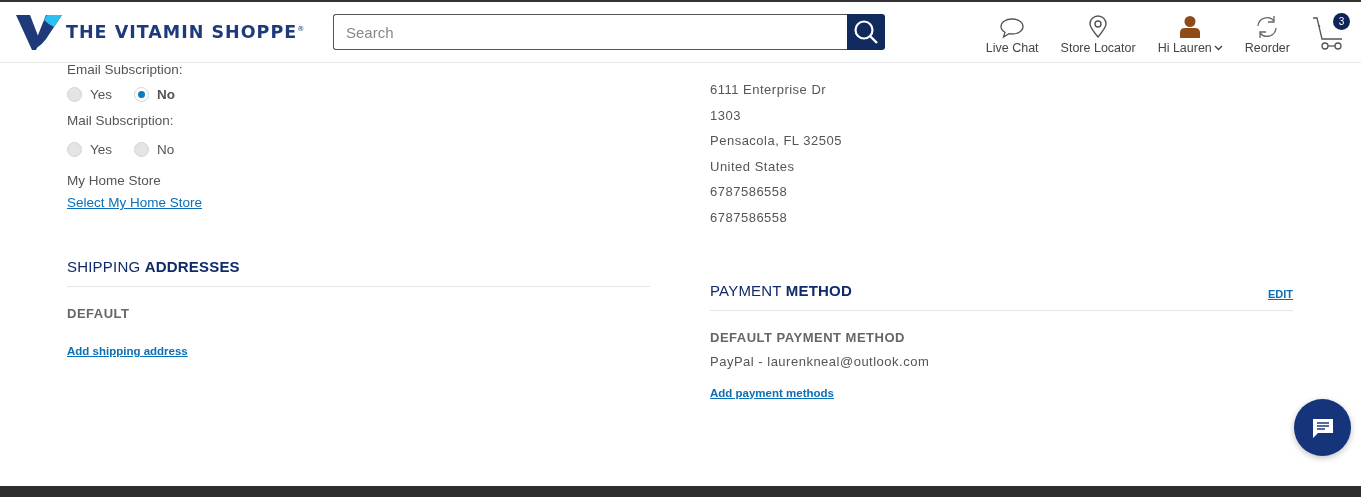 The width and height of the screenshot is (1361, 497). What do you see at coordinates (1190, 27) in the screenshot?
I see `person-icon` at bounding box center [1190, 27].